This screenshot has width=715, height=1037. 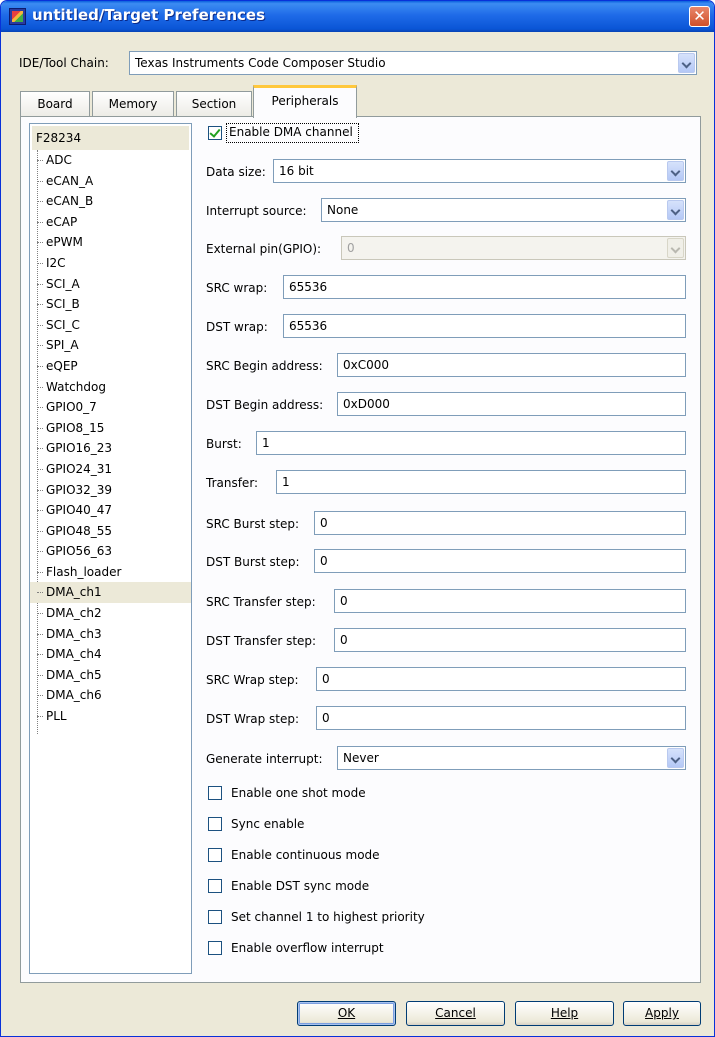 What do you see at coordinates (110, 716) in the screenshot?
I see `tree-item: PLL` at bounding box center [110, 716].